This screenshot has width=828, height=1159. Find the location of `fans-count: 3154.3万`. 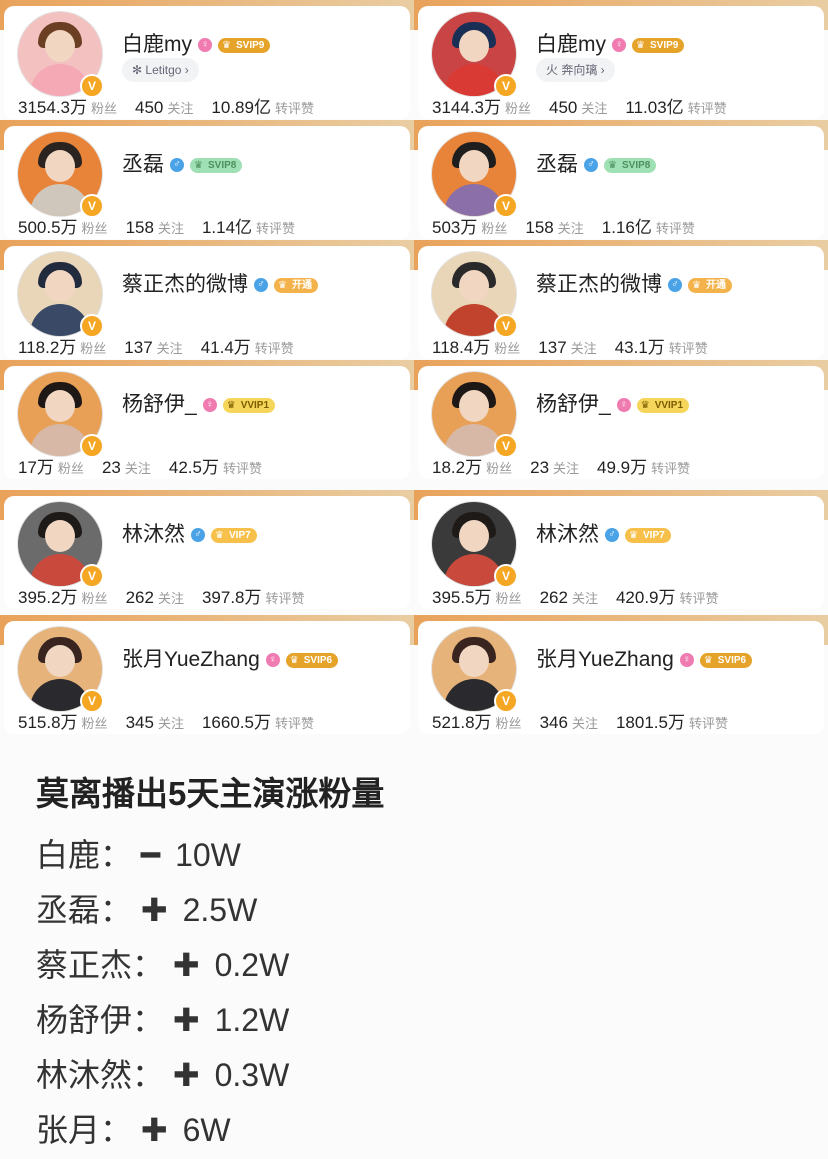

fans-count: 3154.3万 is located at coordinates (52, 107).